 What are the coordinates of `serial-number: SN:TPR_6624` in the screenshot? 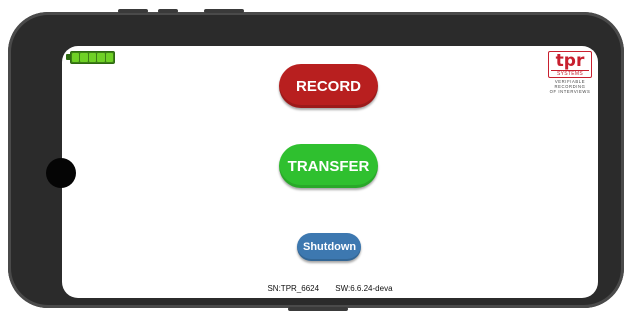 It's located at (293, 288).